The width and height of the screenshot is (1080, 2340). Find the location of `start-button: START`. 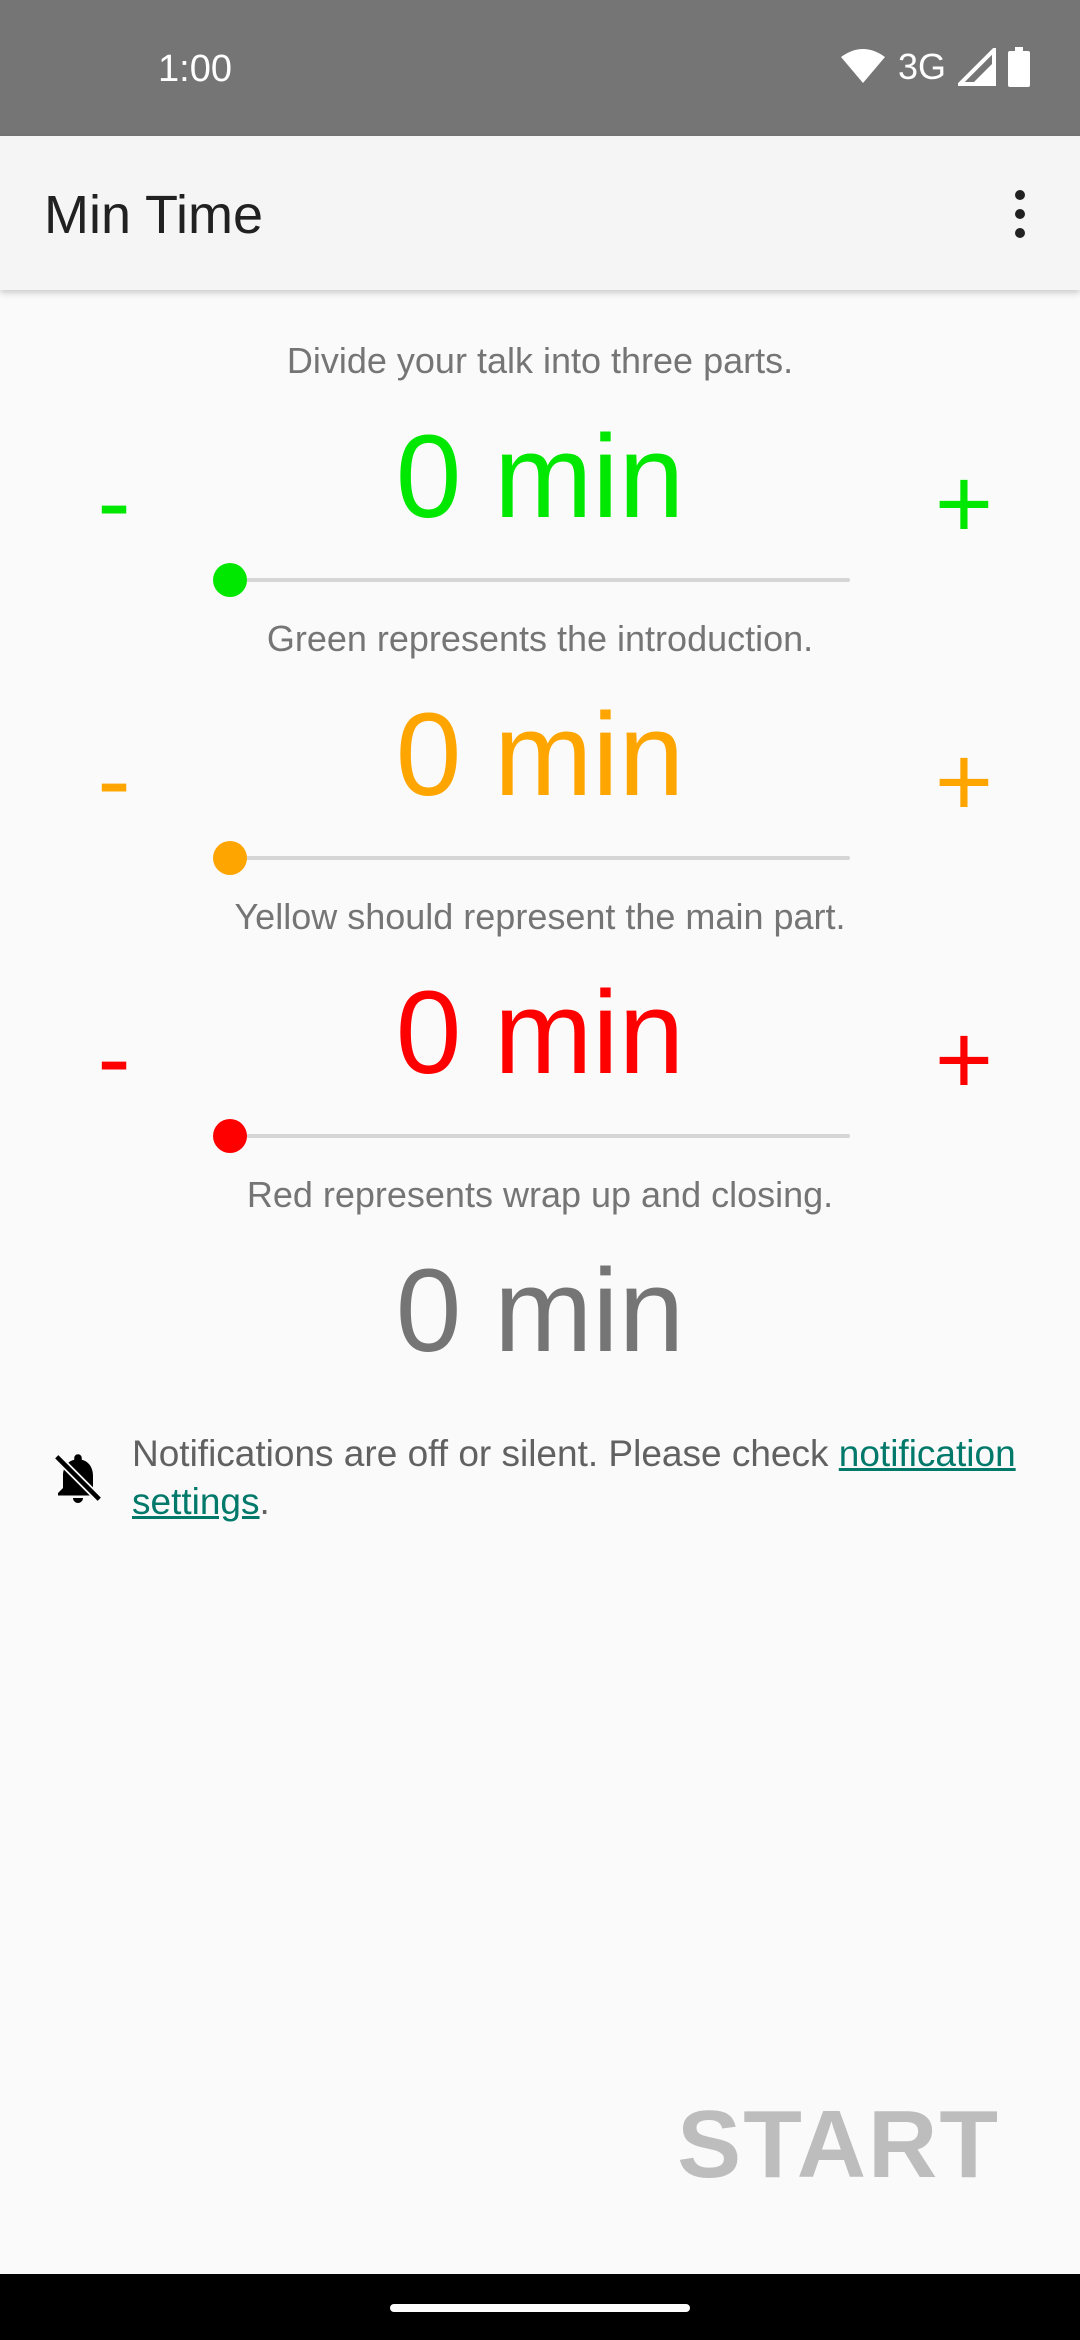

start-button: START is located at coordinates (838, 2145).